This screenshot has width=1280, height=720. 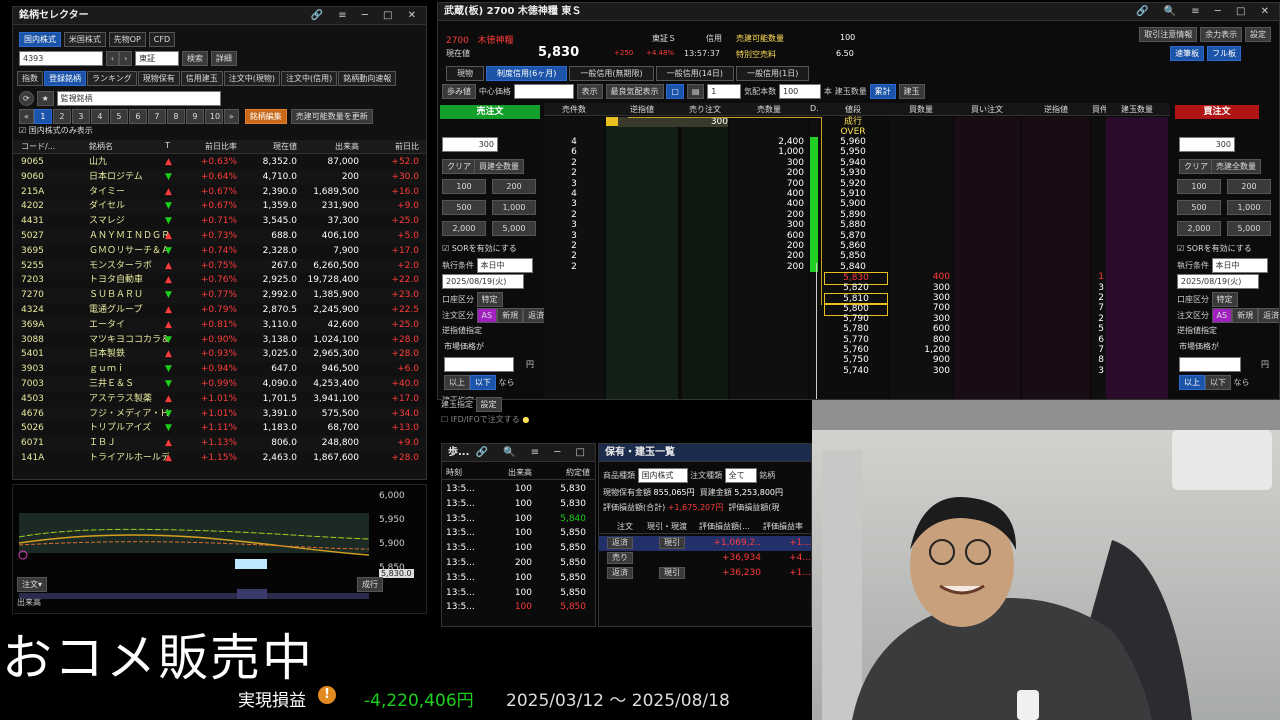 I want to click on exec-cond-select: 本日中, so click(x=504, y=265).